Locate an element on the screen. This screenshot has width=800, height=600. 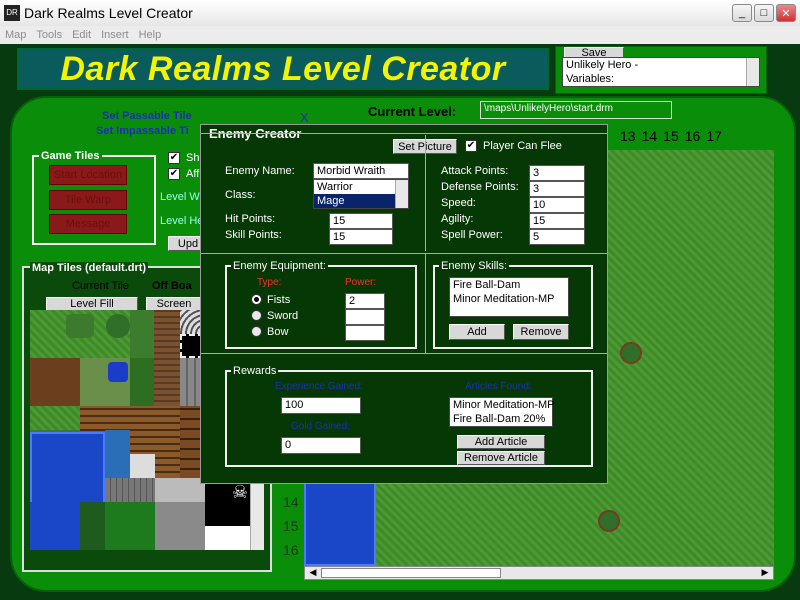
sword-power-input is located at coordinates (365, 317).